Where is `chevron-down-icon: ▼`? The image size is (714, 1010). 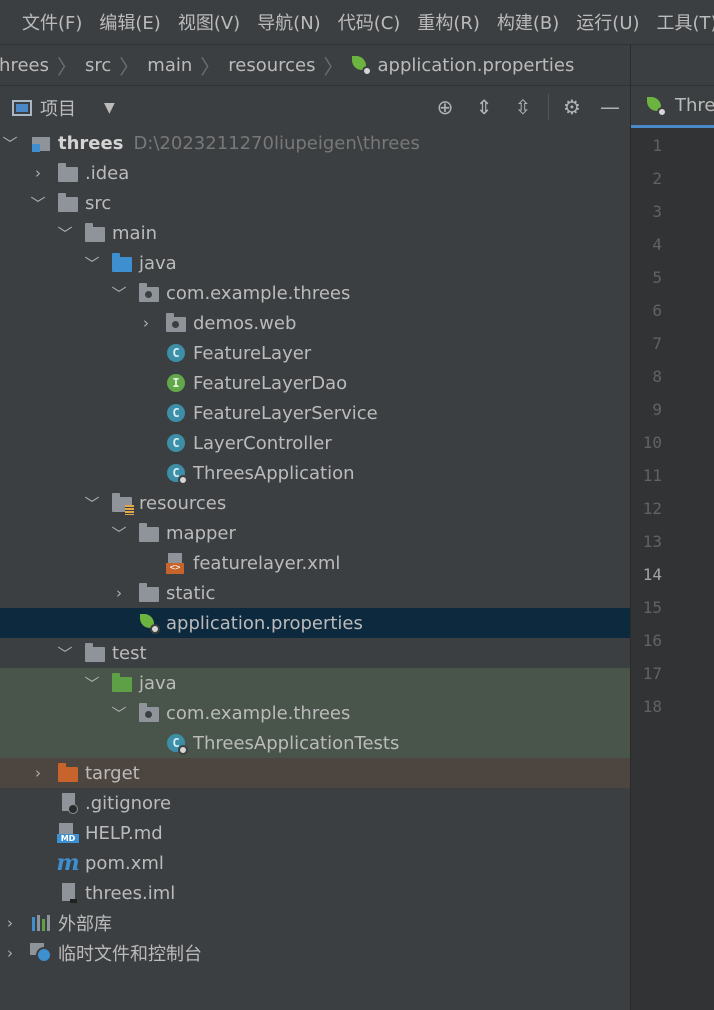 chevron-down-icon: ▼ is located at coordinates (109, 108).